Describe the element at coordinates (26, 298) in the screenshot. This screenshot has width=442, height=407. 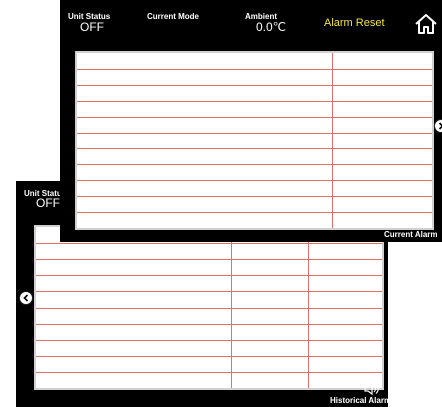
I see `chevron-left-icon` at that location.